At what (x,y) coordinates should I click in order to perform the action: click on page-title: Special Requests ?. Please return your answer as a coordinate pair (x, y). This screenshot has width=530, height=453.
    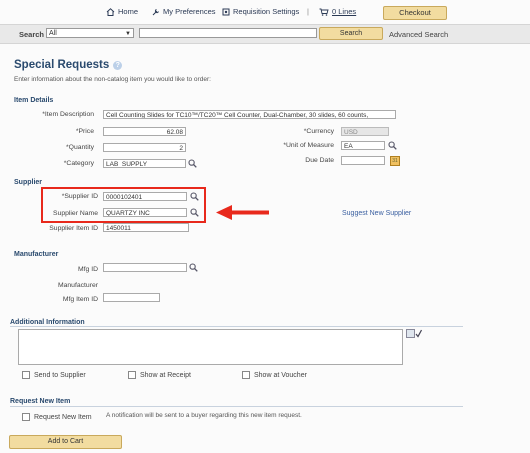
    Looking at the image, I should click on (68, 65).